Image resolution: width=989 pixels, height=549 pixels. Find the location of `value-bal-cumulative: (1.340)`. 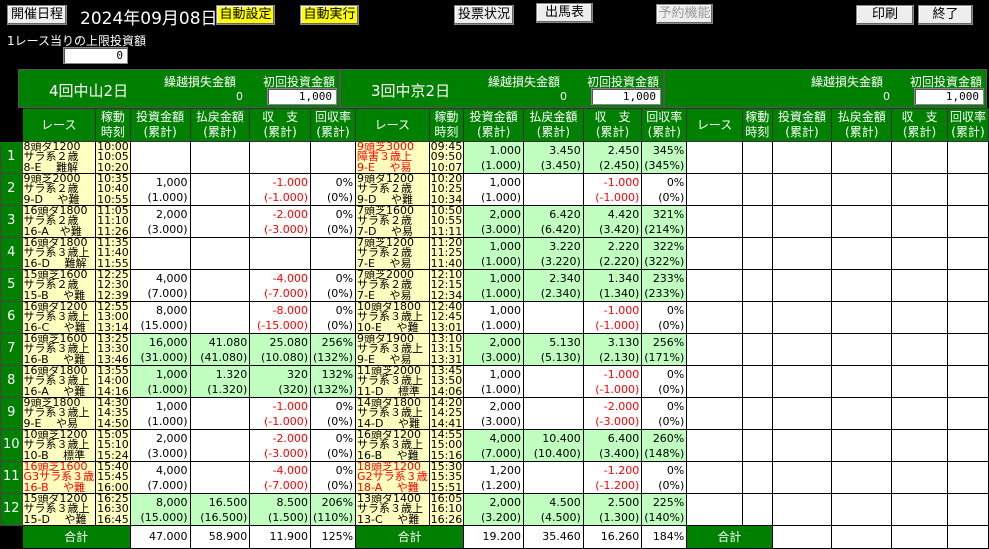

value-bal-cumulative: (1.340) is located at coordinates (619, 293).